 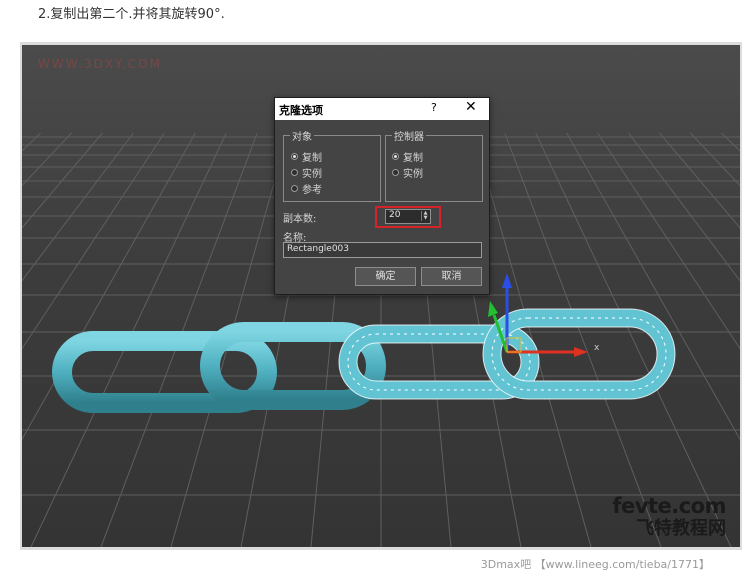 I want to click on controller-copy-radio: 复制, so click(x=407, y=156).